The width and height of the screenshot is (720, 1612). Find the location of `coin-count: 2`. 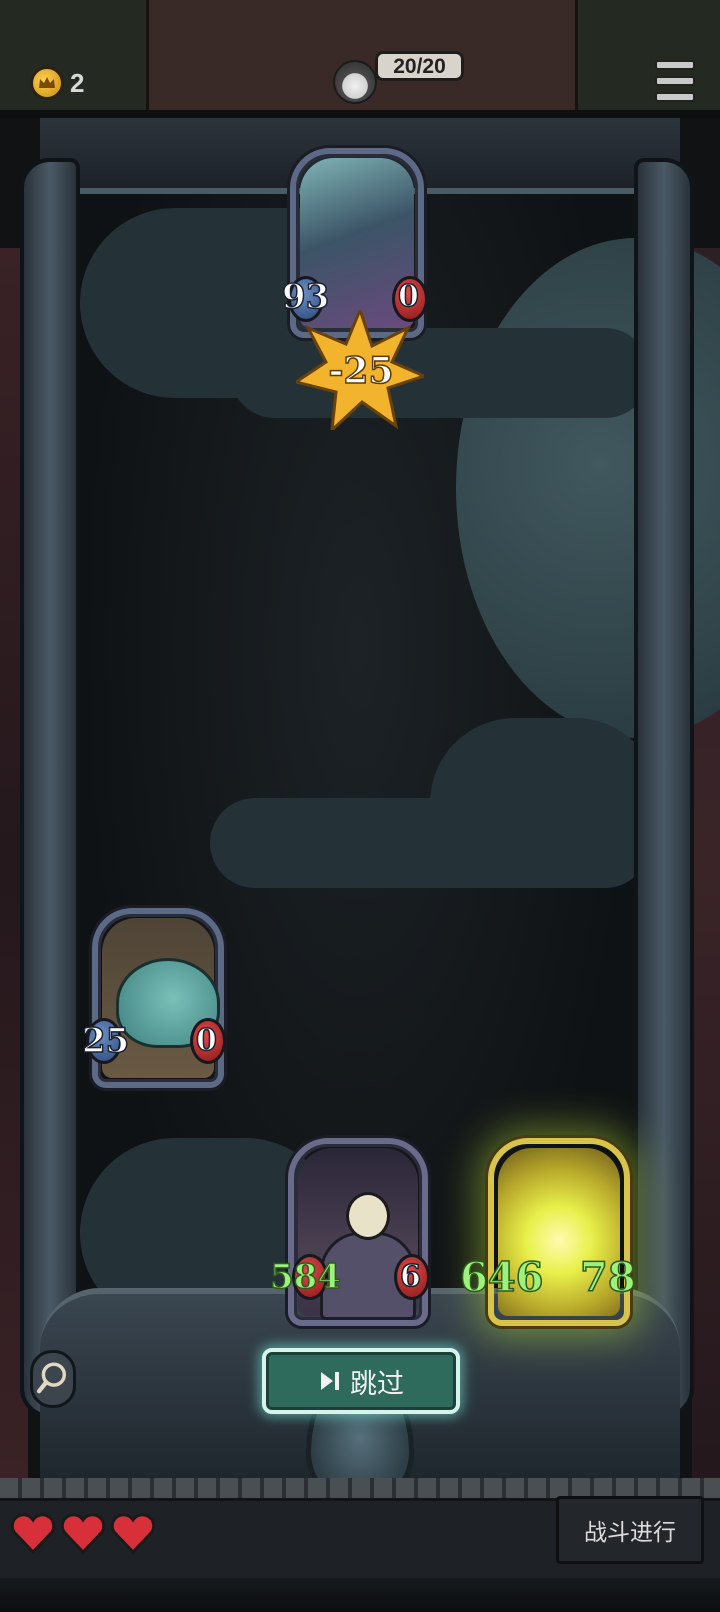

coin-count: 2 is located at coordinates (77, 83).